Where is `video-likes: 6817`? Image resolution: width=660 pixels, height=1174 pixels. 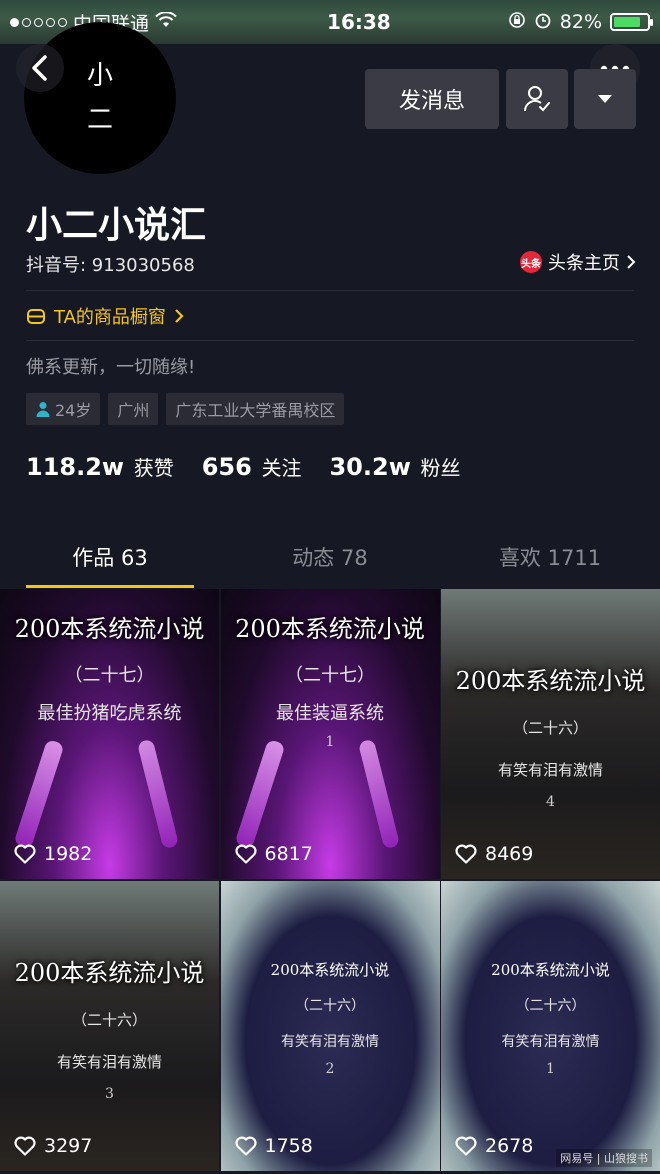 video-likes: 6817 is located at coordinates (273, 854).